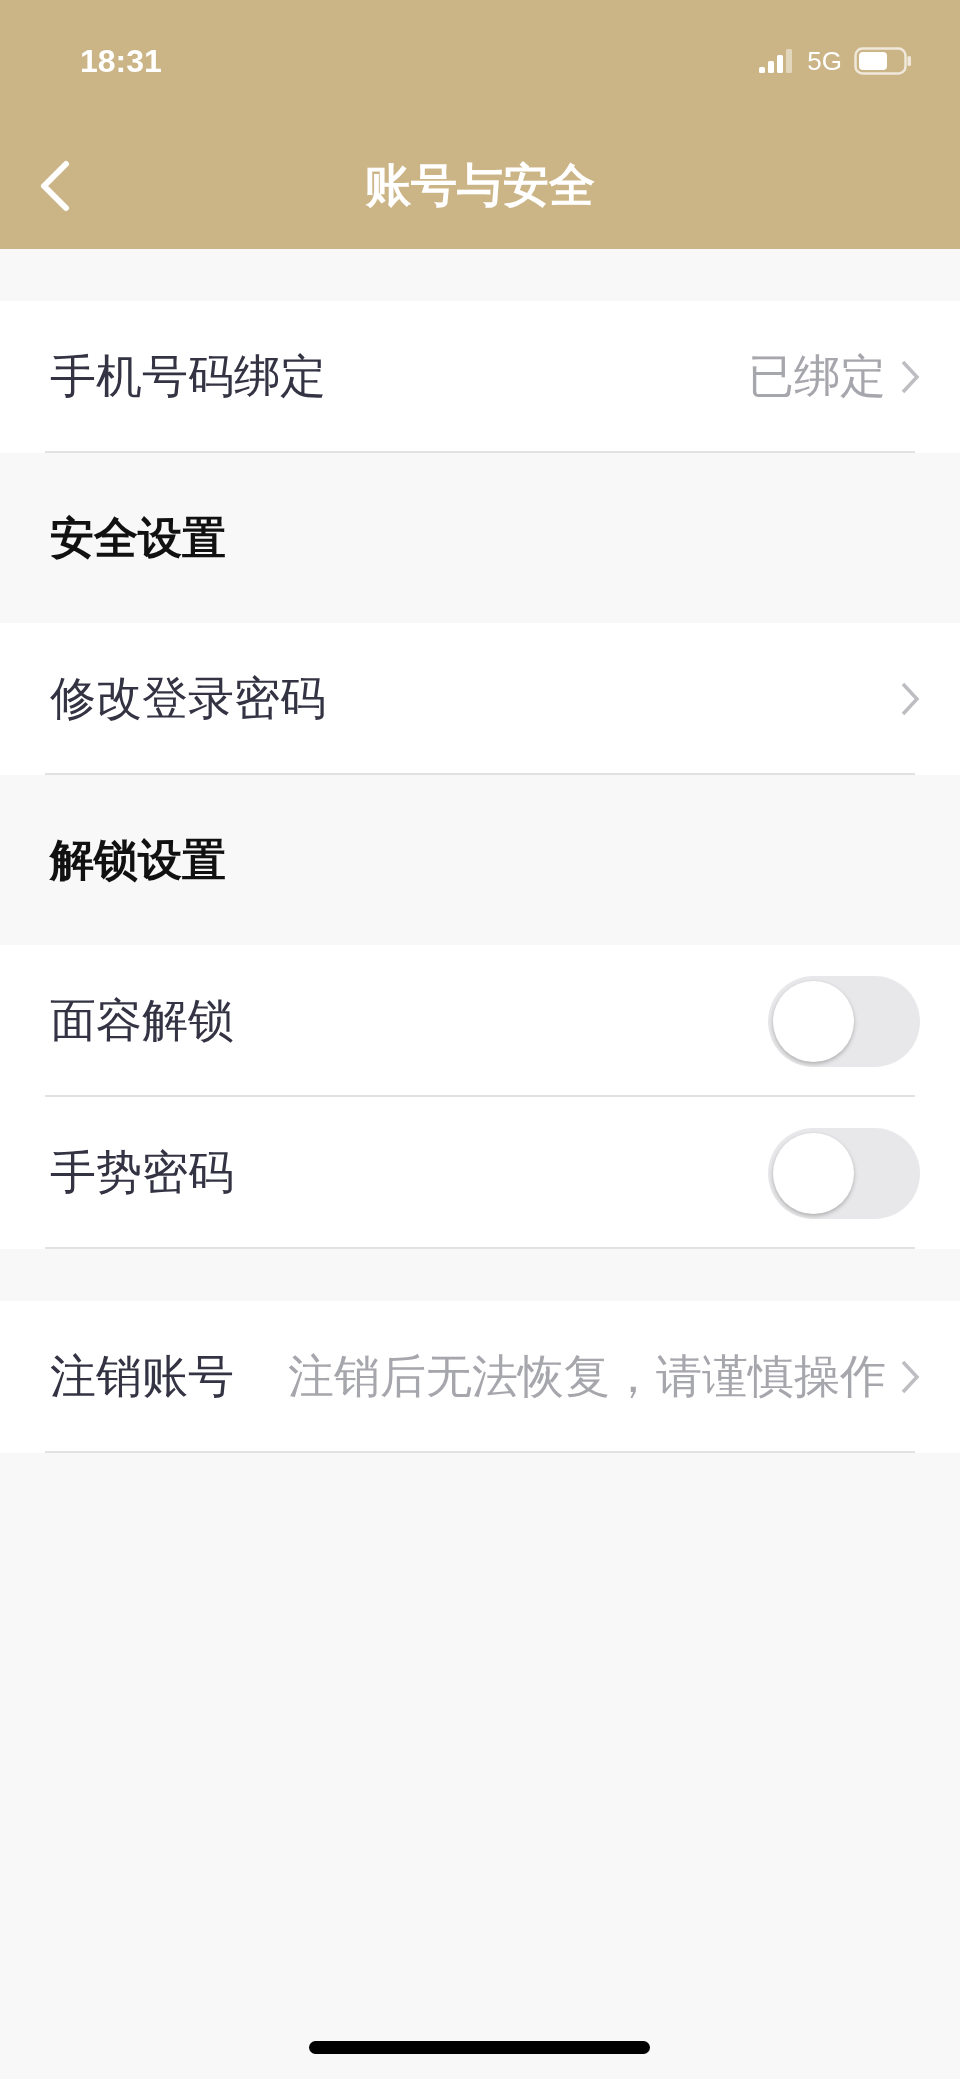  Describe the element at coordinates (824, 61) in the screenshot. I see `network-label: 5G` at that location.